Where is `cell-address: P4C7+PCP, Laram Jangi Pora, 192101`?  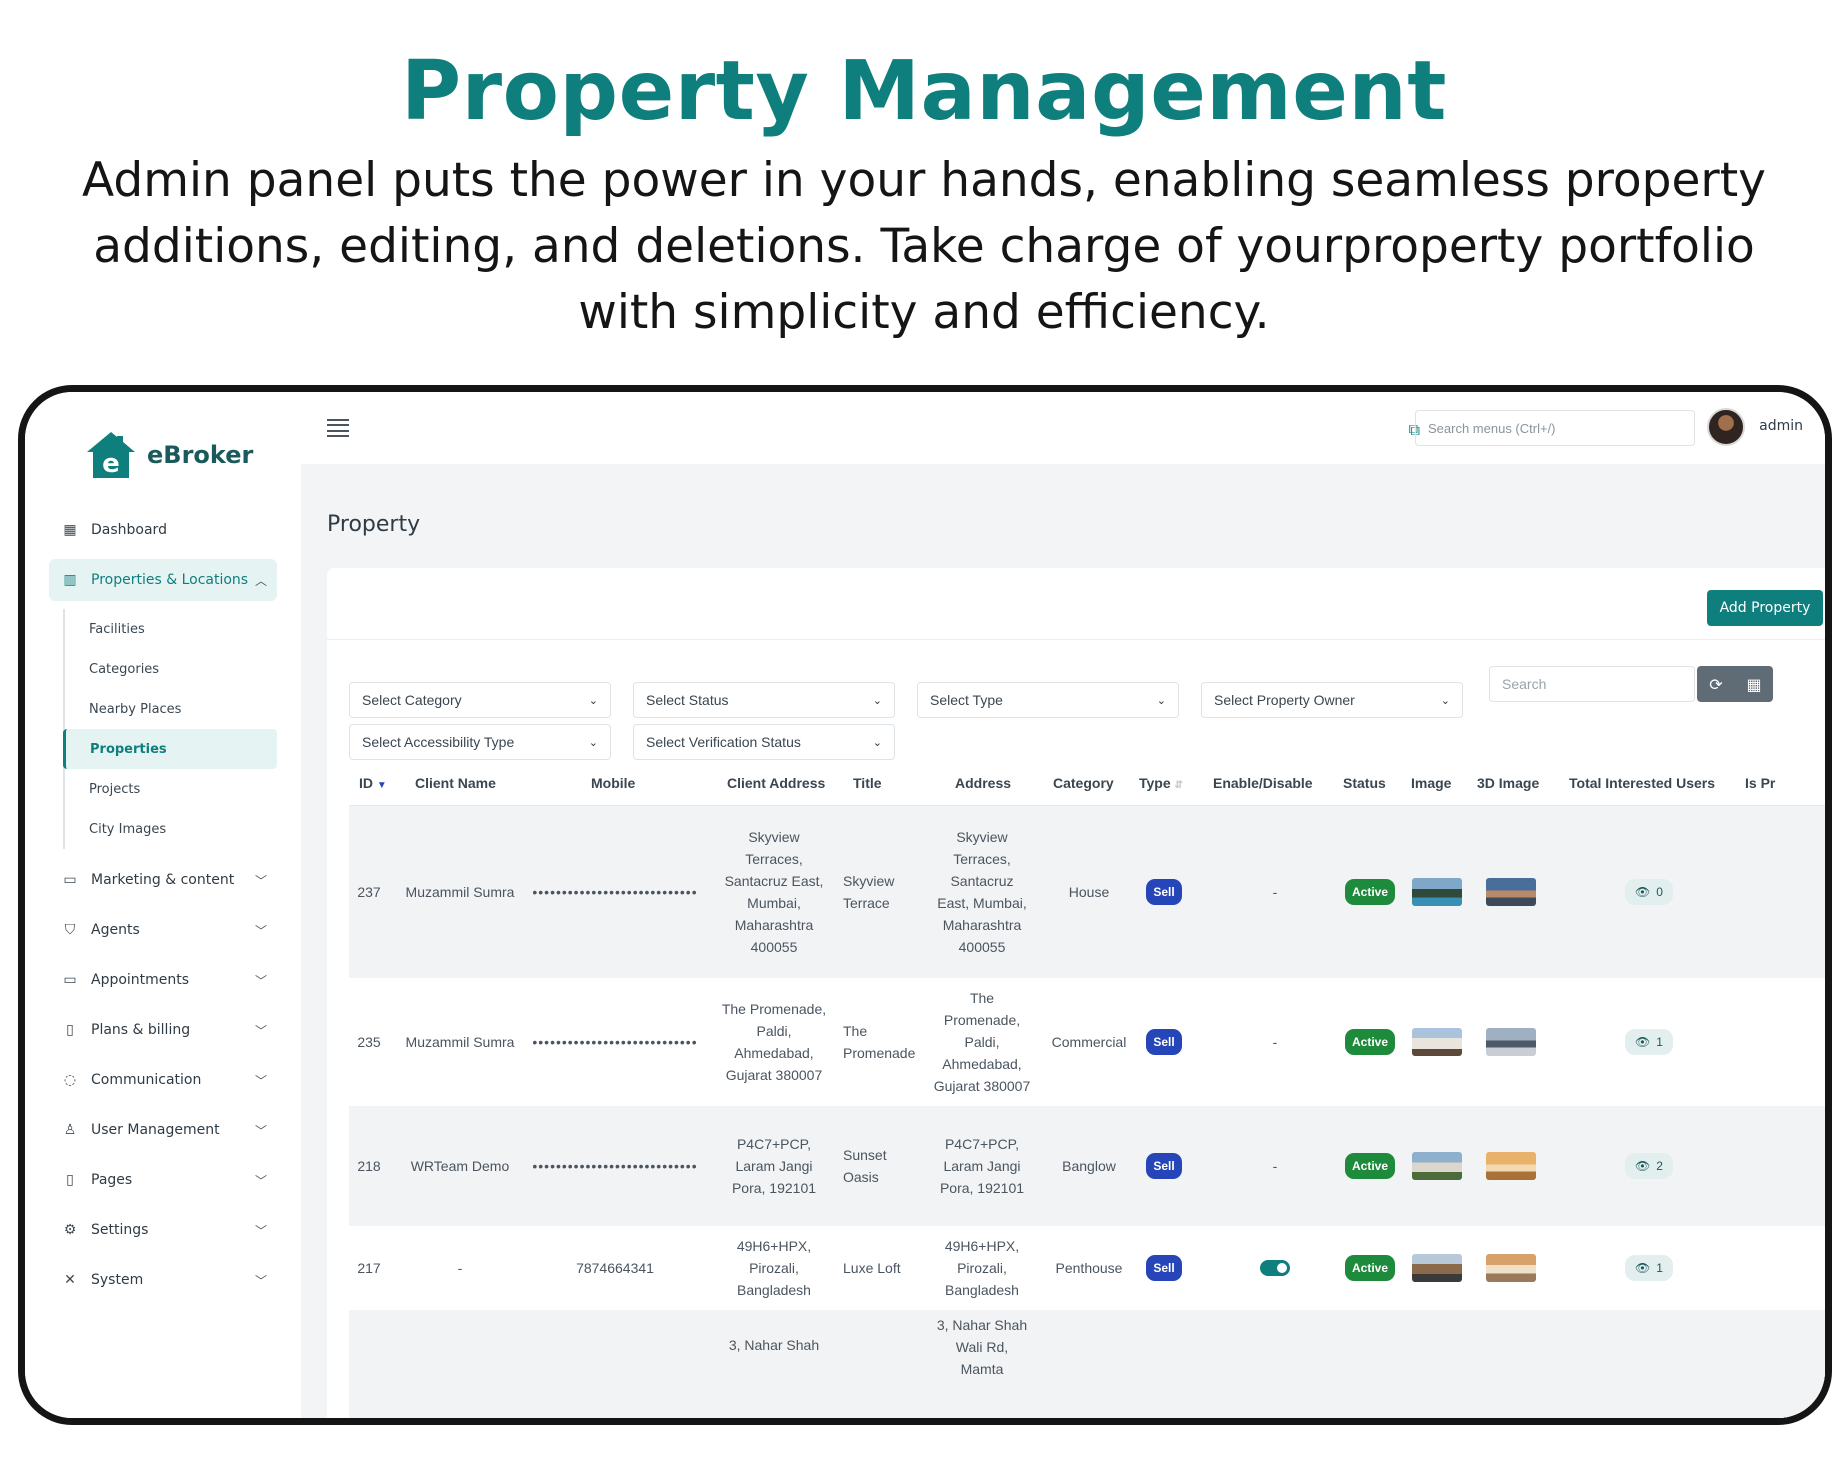
cell-address: P4C7+PCP, Laram Jangi Pora, 192101 is located at coordinates (982, 1166).